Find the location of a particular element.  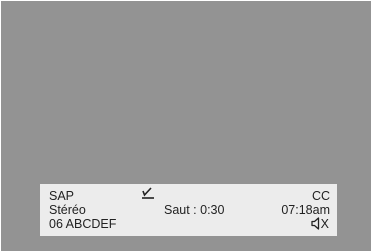

sound-label: Stéréo is located at coordinates (67, 210).